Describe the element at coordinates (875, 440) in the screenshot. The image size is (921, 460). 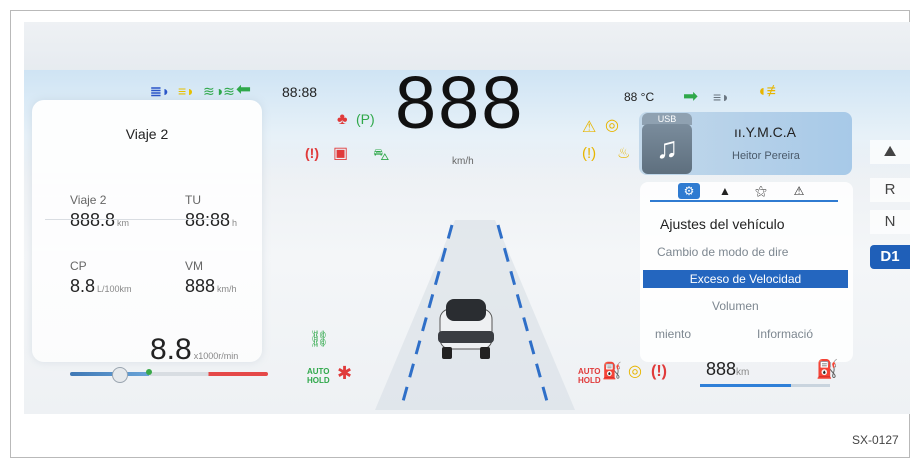
I see `figure-code: SX-0127` at that location.